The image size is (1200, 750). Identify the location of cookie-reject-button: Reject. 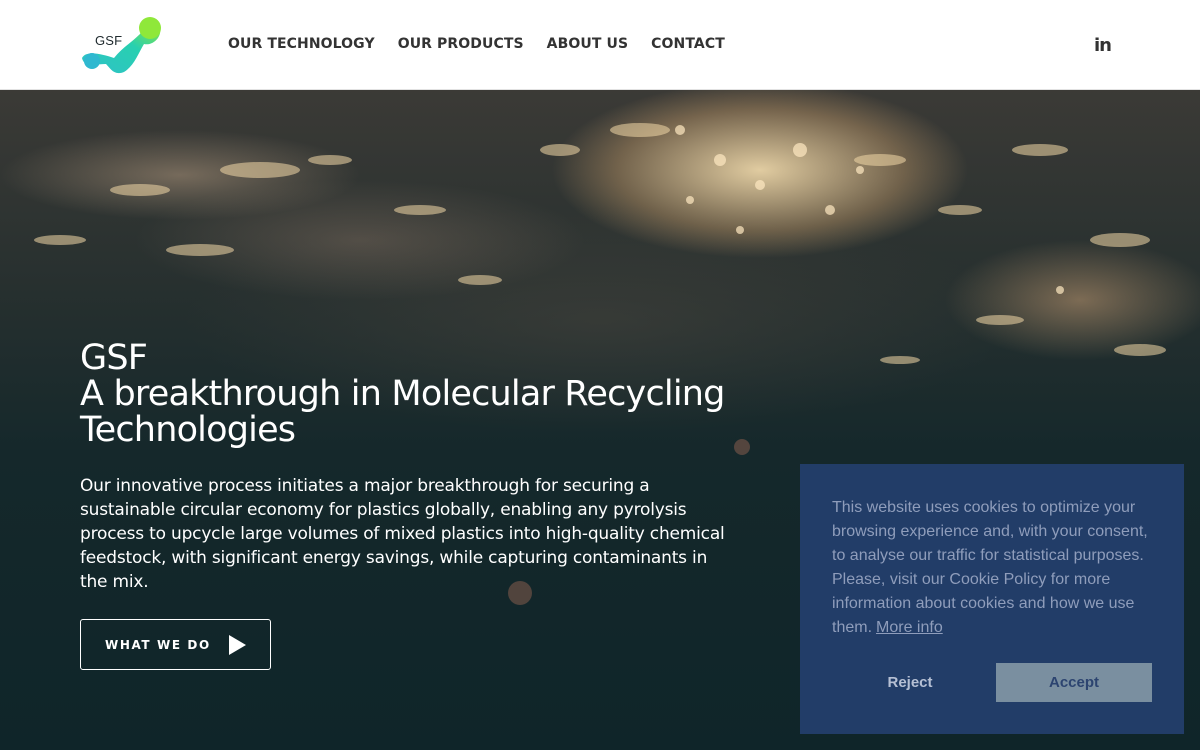
(910, 682).